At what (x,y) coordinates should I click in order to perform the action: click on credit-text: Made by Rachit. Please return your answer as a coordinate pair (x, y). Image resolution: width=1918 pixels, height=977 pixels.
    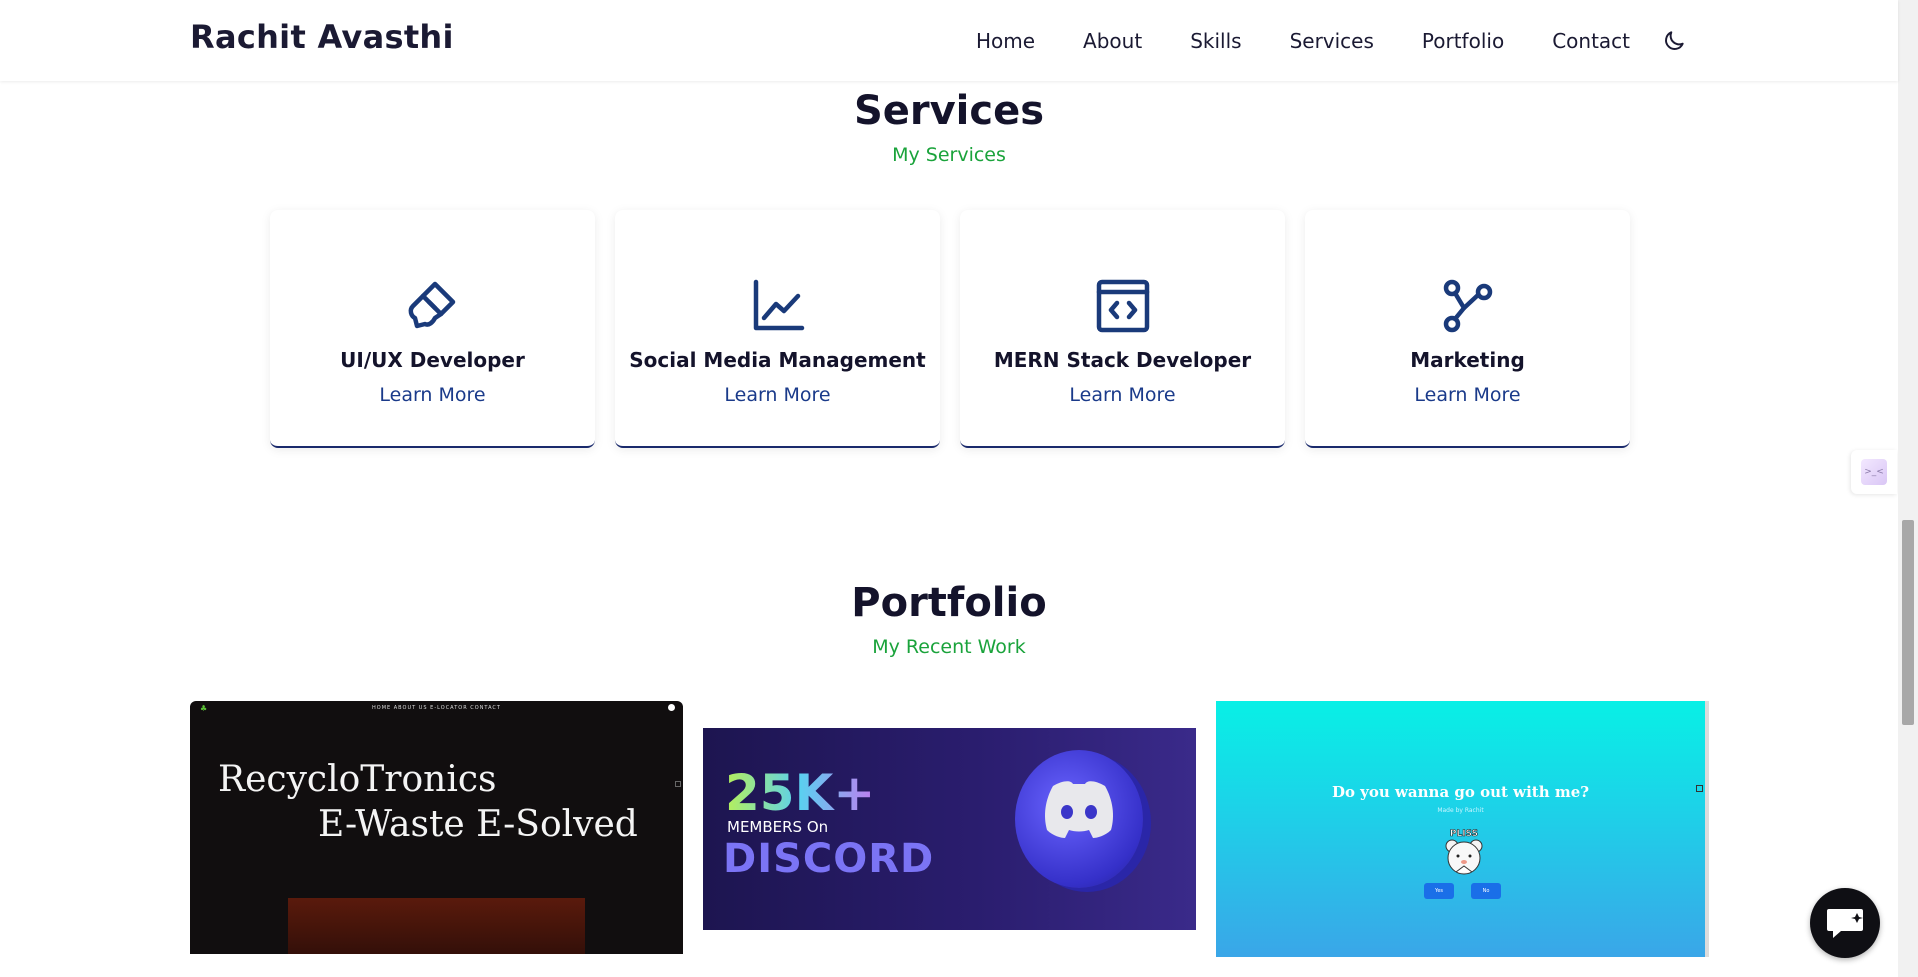
    Looking at the image, I should click on (1460, 810).